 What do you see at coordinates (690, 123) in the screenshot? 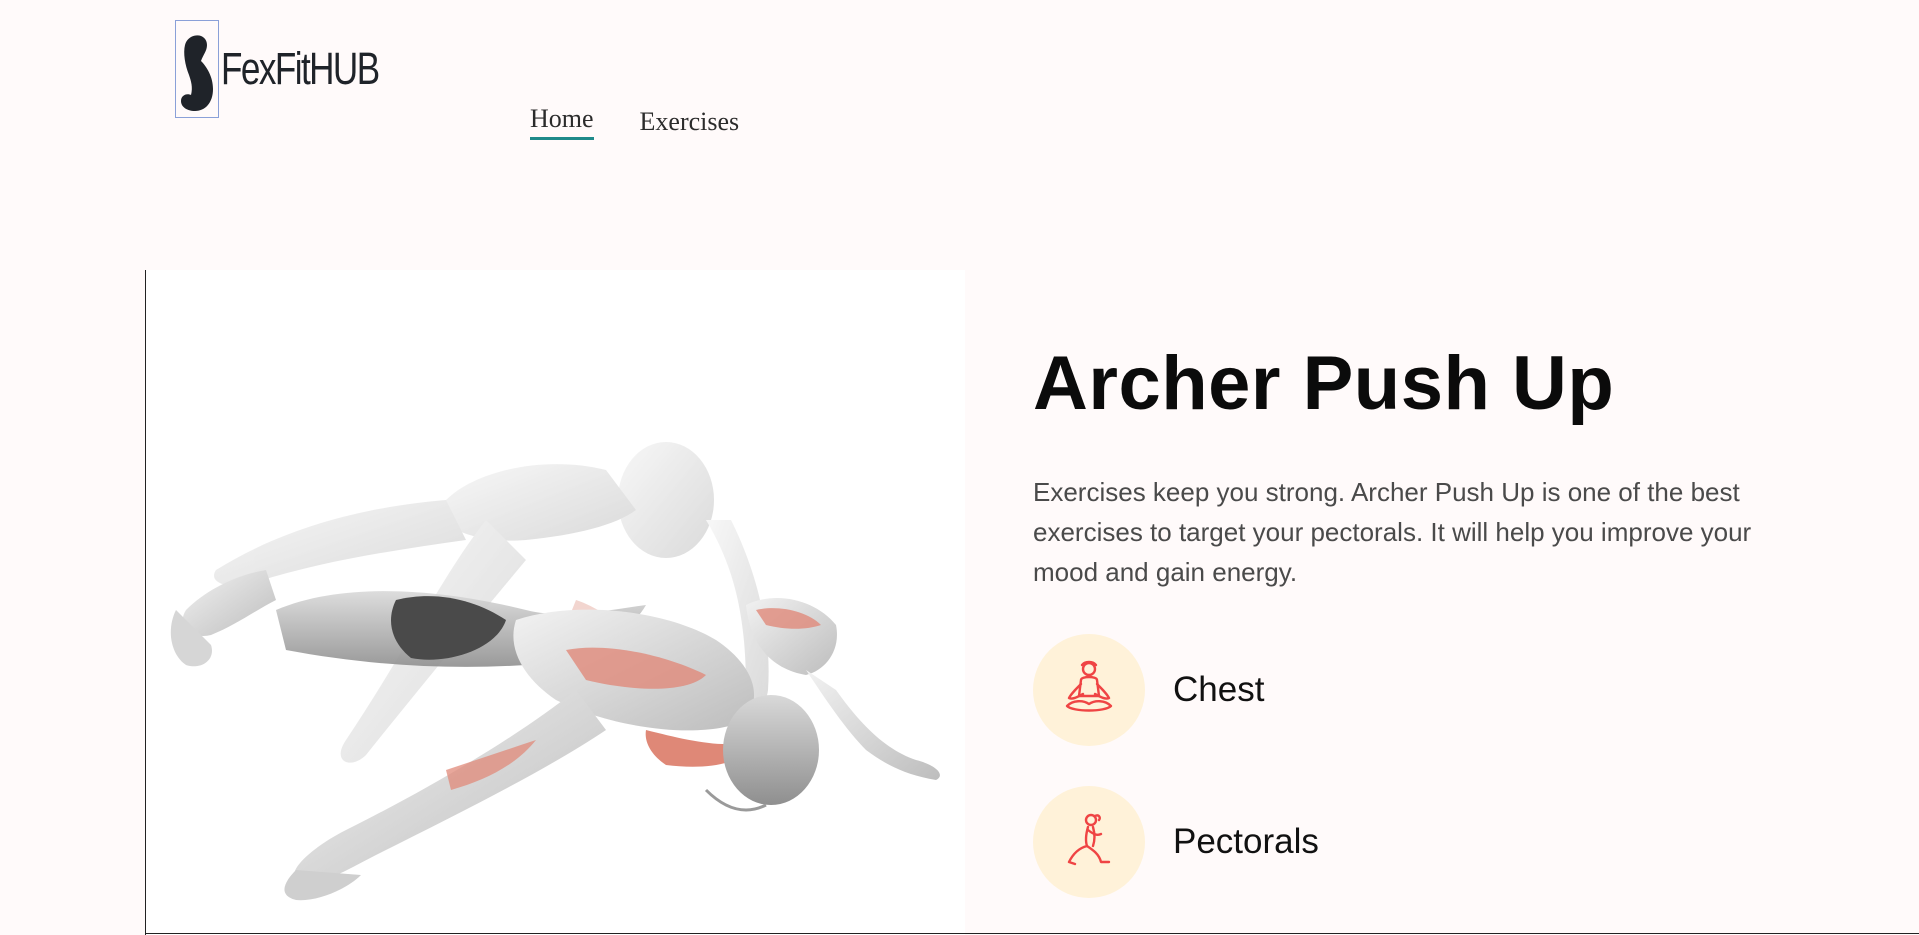
I see `nav-exercises-link: Exercises` at bounding box center [690, 123].